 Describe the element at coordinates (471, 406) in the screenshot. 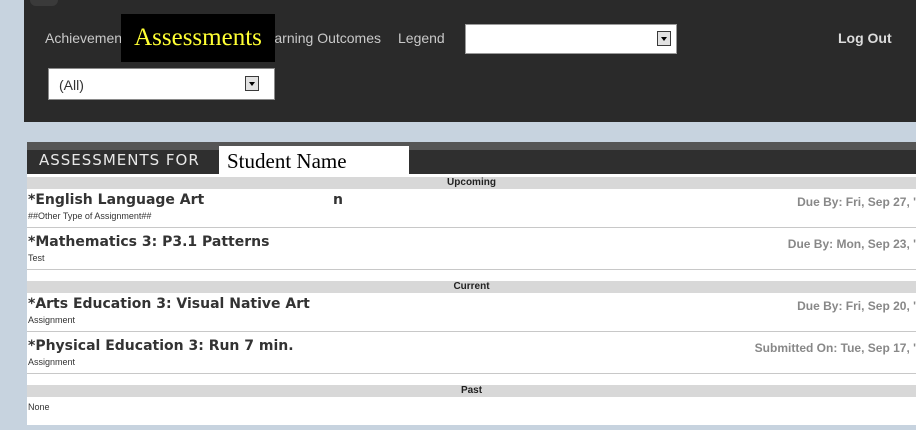

I see `past-empty-row: None` at that location.